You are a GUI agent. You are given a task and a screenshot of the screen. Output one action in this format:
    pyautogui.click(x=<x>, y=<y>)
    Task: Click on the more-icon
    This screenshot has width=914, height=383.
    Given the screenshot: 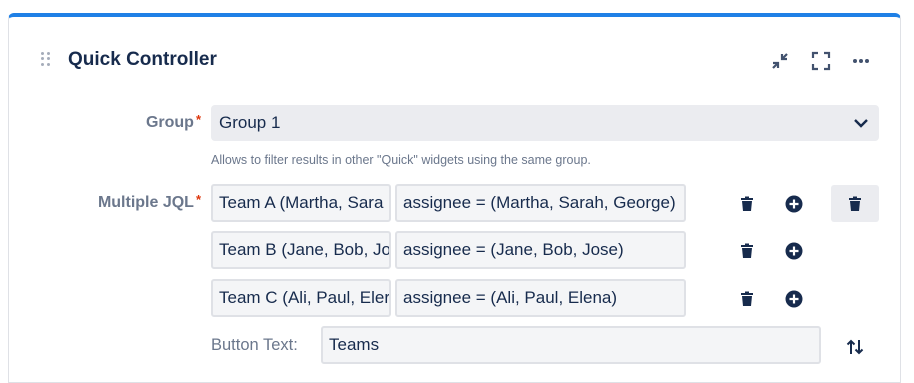 What is the action you would take?
    pyautogui.click(x=861, y=61)
    